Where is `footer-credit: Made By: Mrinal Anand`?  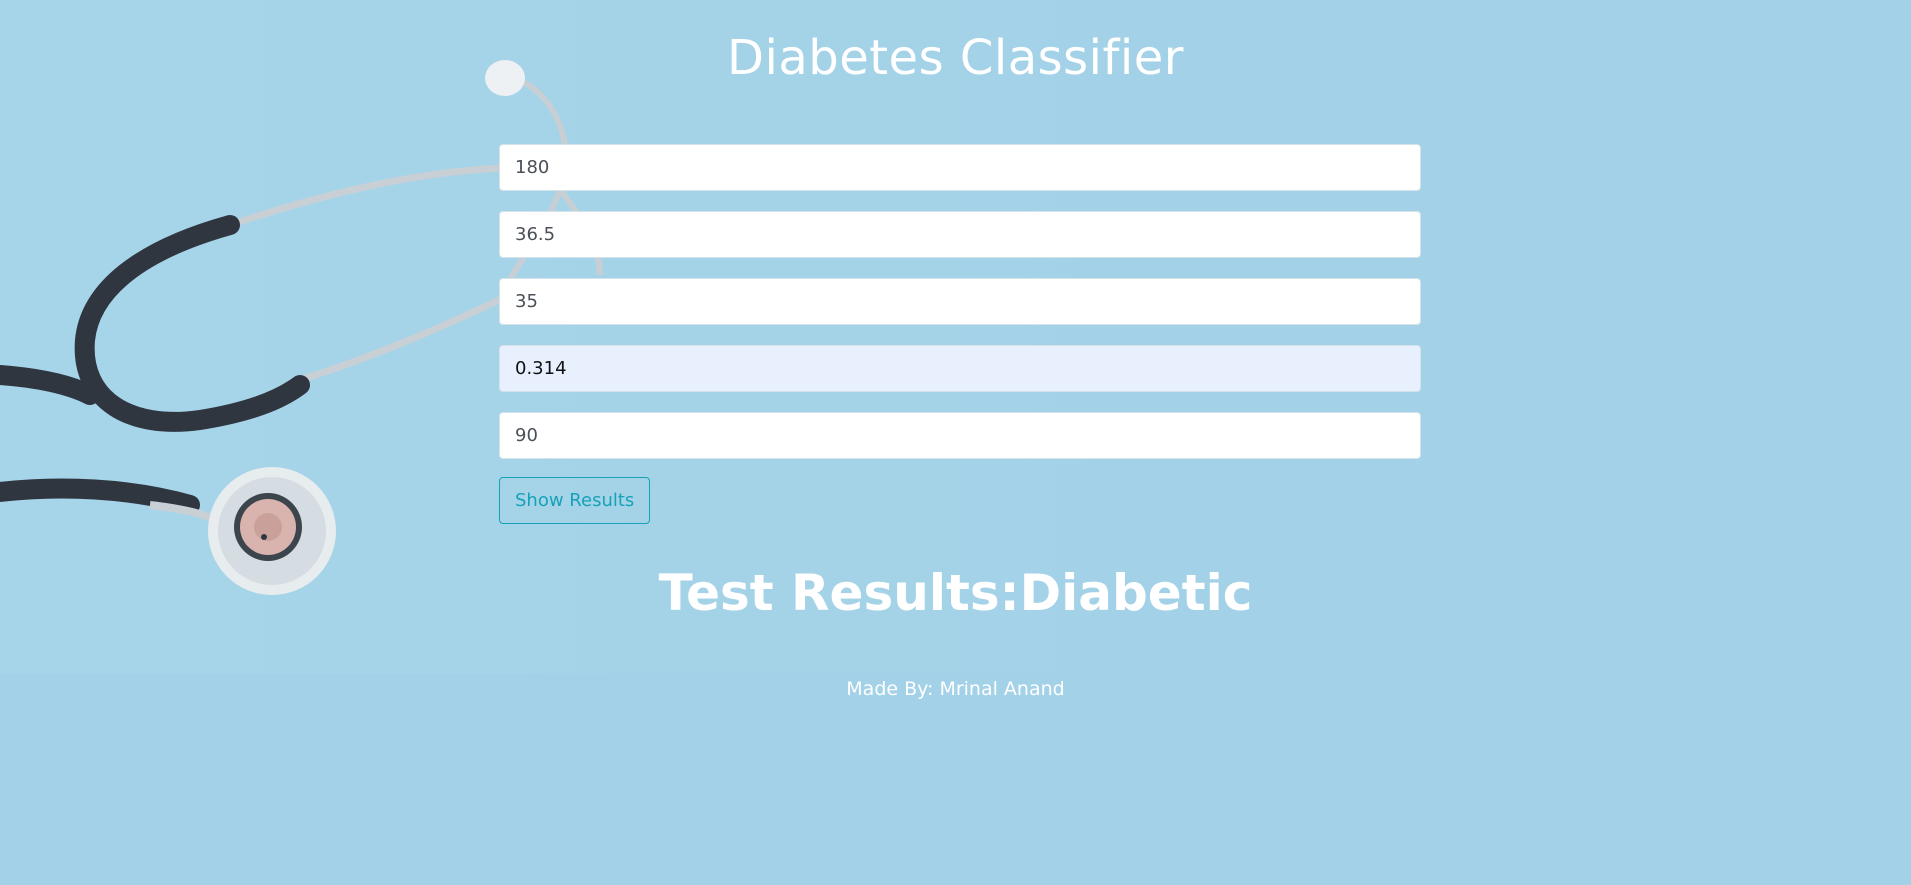
footer-credit: Made By: Mrinal Anand is located at coordinates (955, 689).